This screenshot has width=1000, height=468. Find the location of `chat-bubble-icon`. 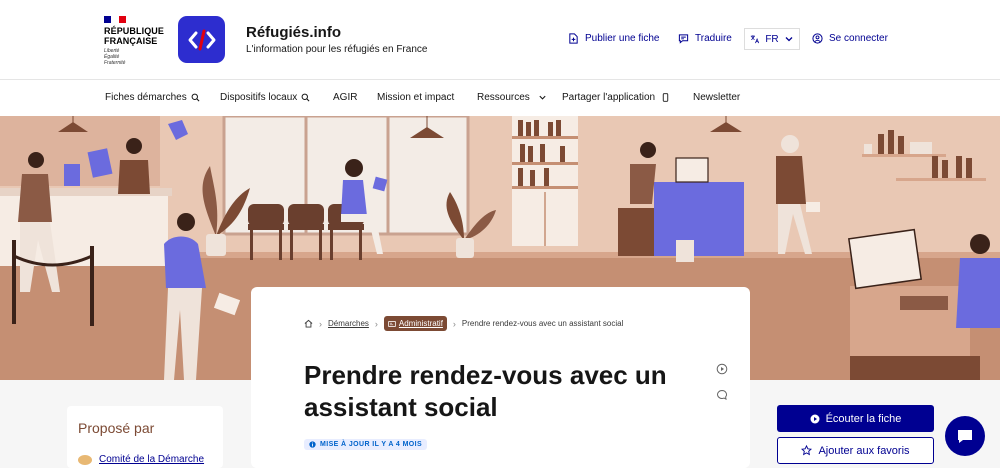

chat-bubble-icon is located at coordinates (965, 436).